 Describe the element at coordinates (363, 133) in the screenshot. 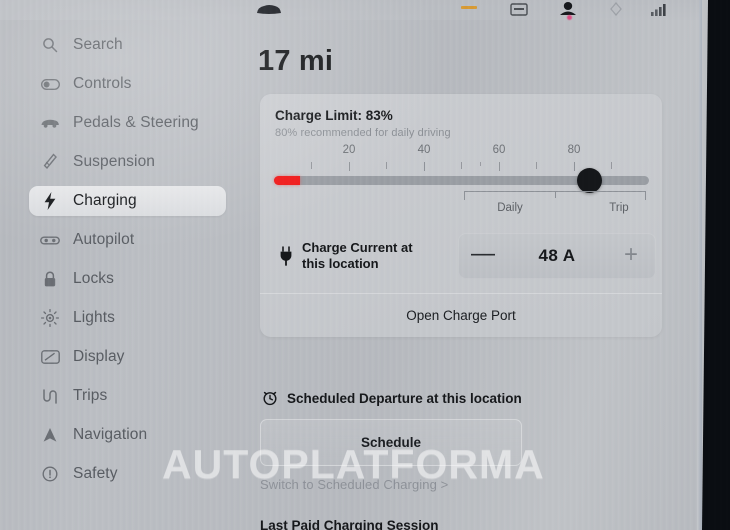

I see `charge-limit-subtitle: 80% recommended for daily driving` at that location.